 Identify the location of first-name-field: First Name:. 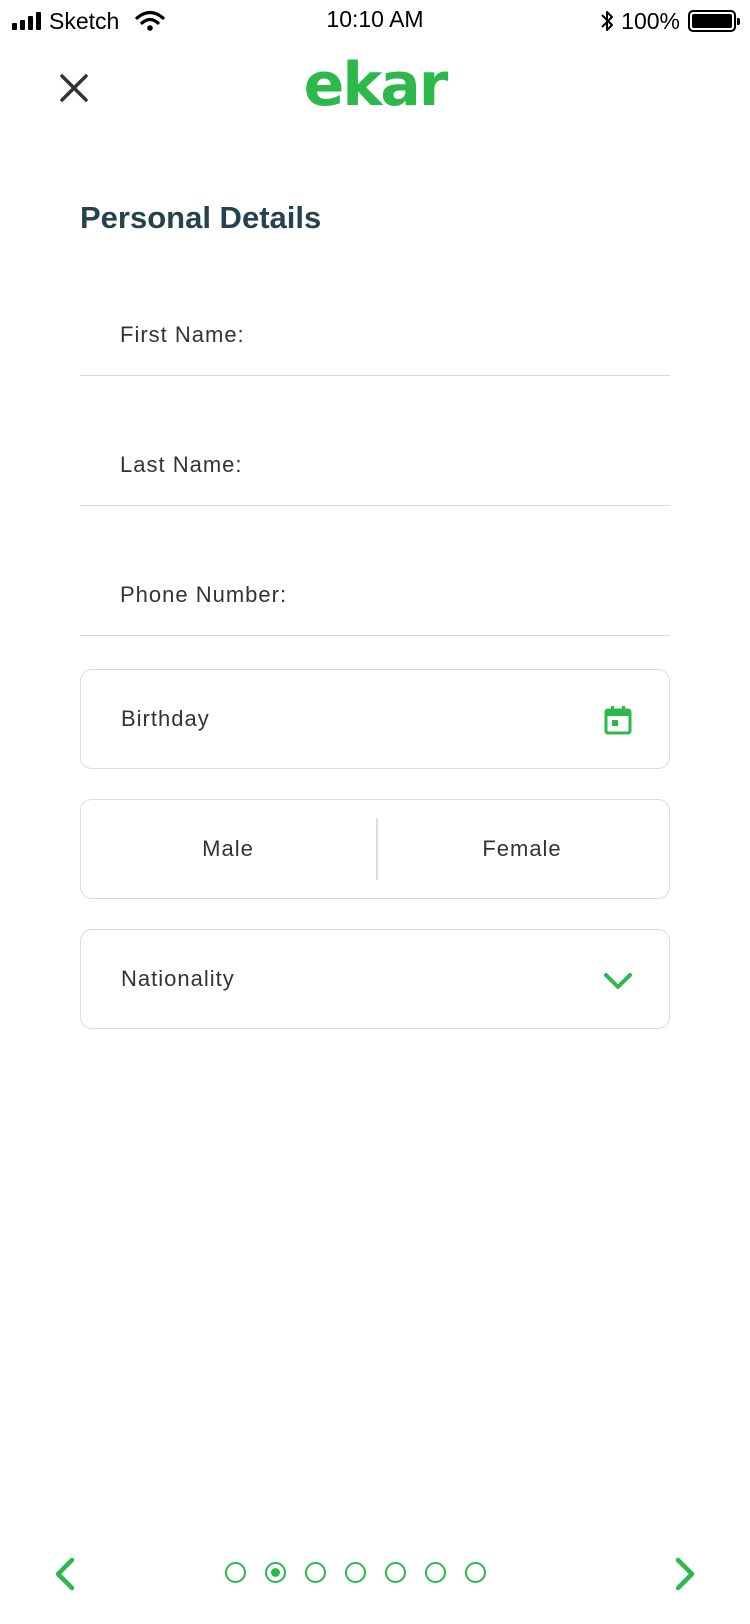
(375, 336).